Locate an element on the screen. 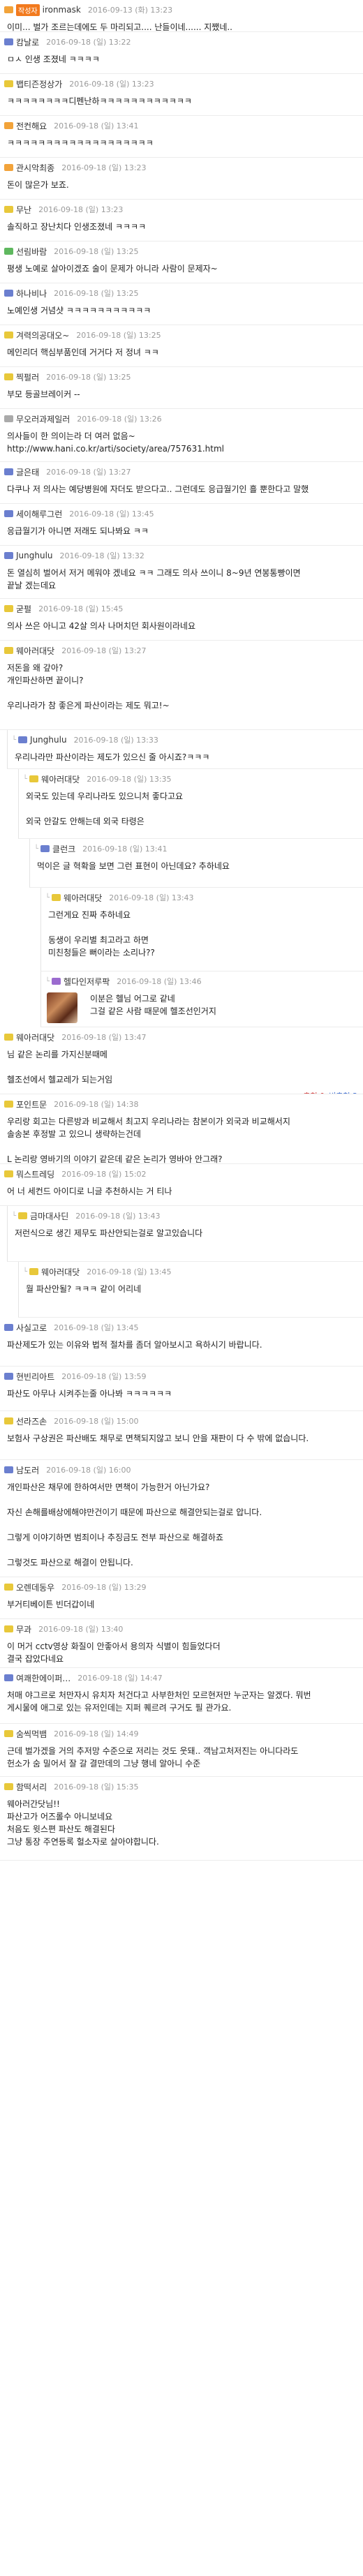 This screenshot has width=363, height=2576. comment-header: 웨아러대닷 2016-09-18 (일) 13:27 is located at coordinates (181, 649).